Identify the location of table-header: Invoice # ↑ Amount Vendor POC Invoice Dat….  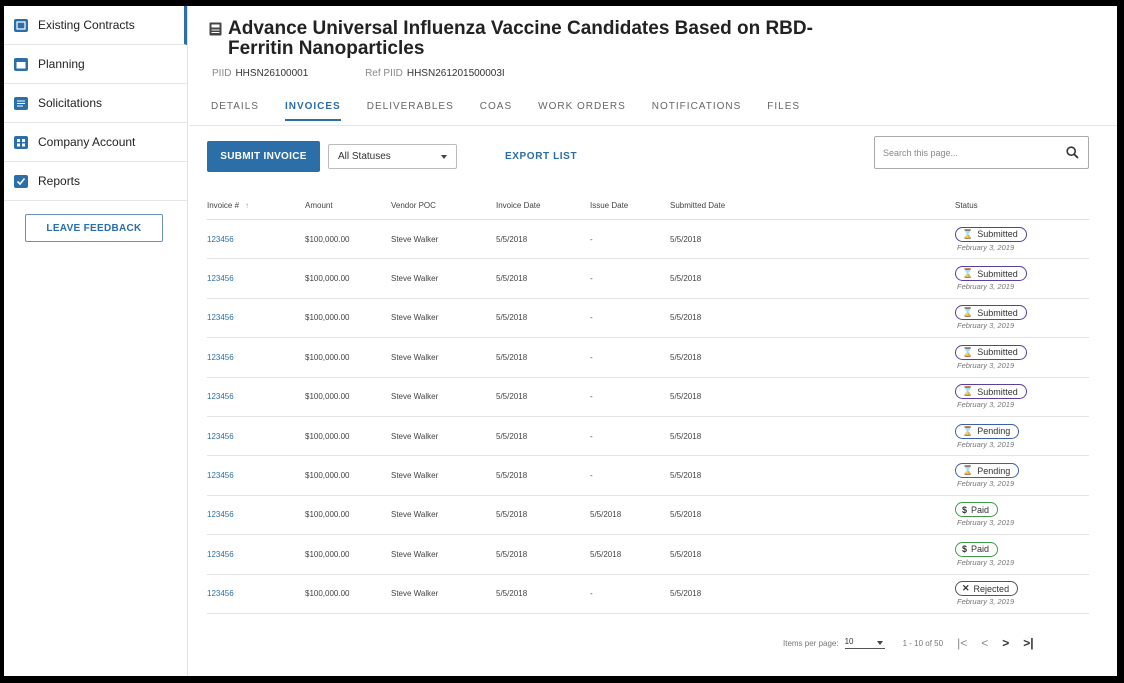
(648, 206).